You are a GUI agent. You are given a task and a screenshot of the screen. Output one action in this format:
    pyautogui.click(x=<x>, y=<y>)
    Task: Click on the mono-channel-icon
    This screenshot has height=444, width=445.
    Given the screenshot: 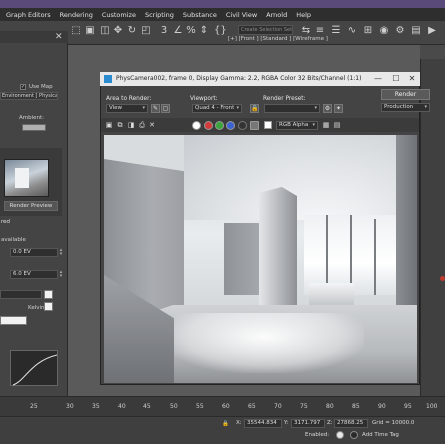 What is the action you would take?
    pyautogui.click(x=254, y=125)
    